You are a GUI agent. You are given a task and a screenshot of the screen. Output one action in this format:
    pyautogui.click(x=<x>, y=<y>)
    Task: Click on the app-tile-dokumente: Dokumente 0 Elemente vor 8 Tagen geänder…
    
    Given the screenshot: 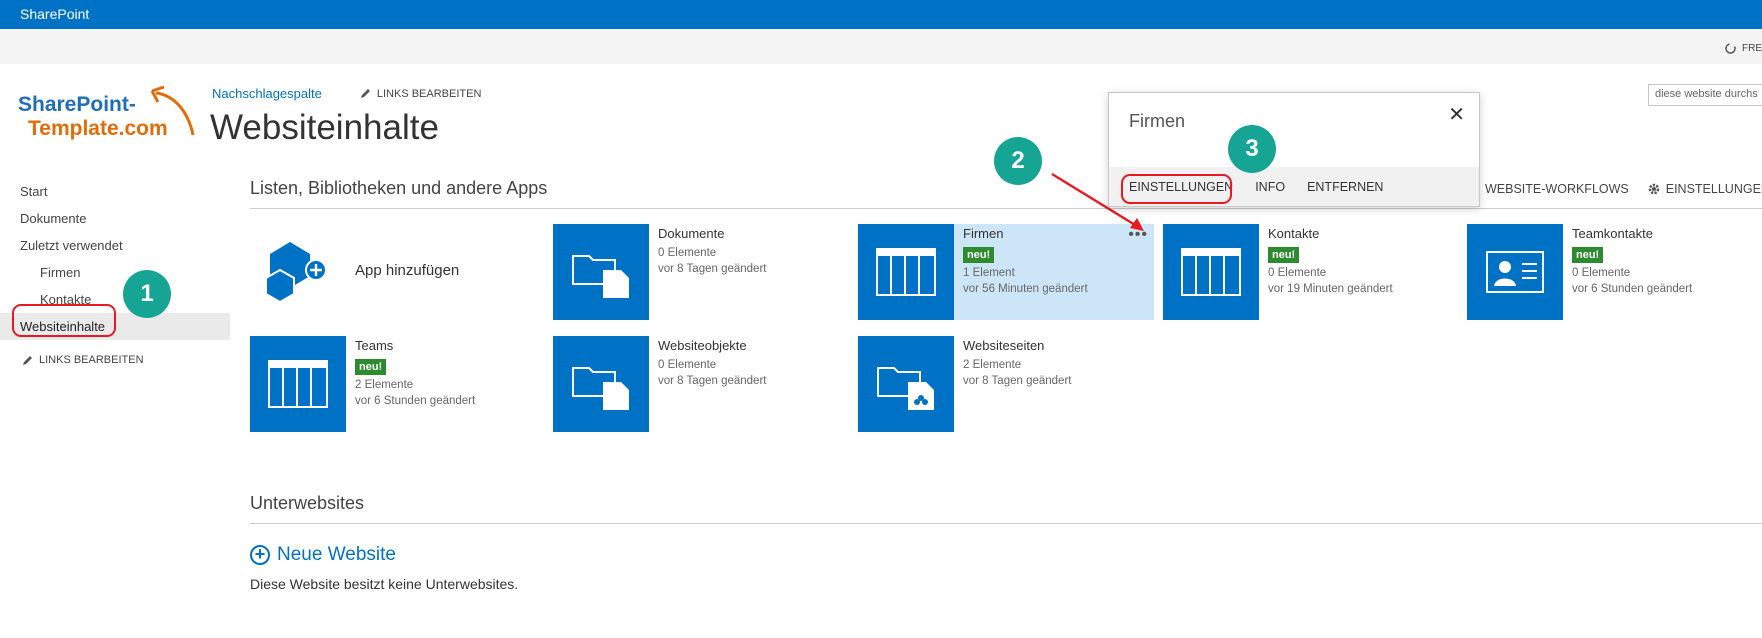 What is the action you would take?
    pyautogui.click(x=701, y=272)
    